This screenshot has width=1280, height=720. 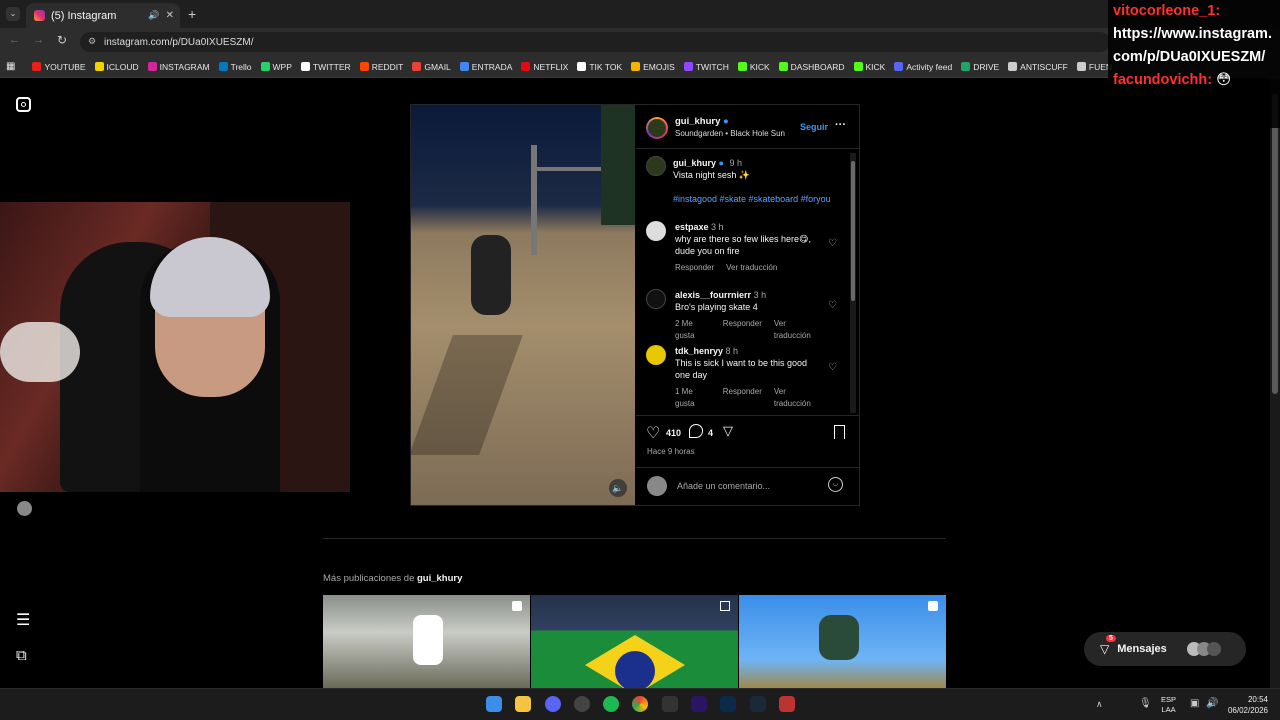 What do you see at coordinates (923, 67) in the screenshot?
I see `bookmark-item: Activity feed` at bounding box center [923, 67].